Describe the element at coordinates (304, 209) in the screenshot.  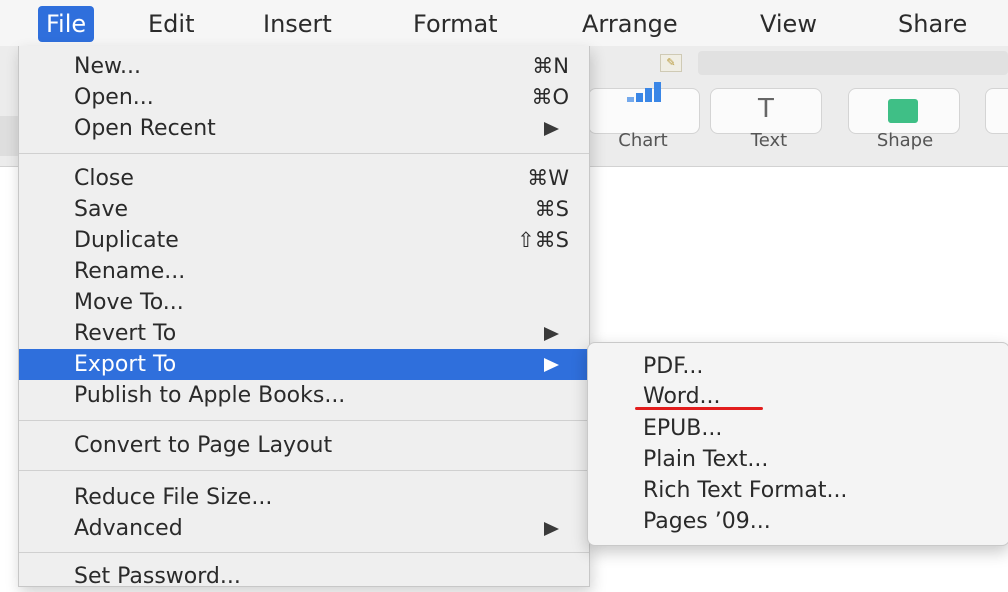
I see `menu-item-save: Save ⌘S` at that location.